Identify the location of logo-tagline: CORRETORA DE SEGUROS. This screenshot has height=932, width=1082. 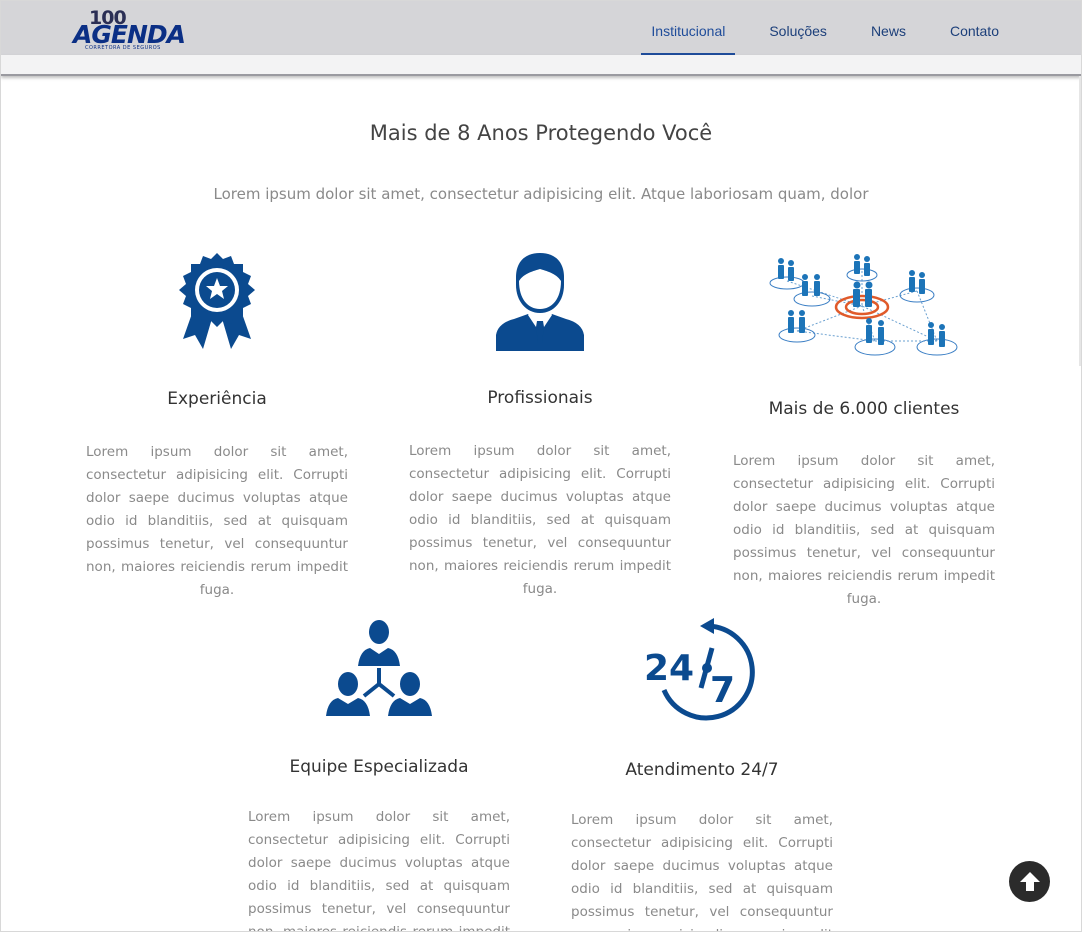
(123, 48).